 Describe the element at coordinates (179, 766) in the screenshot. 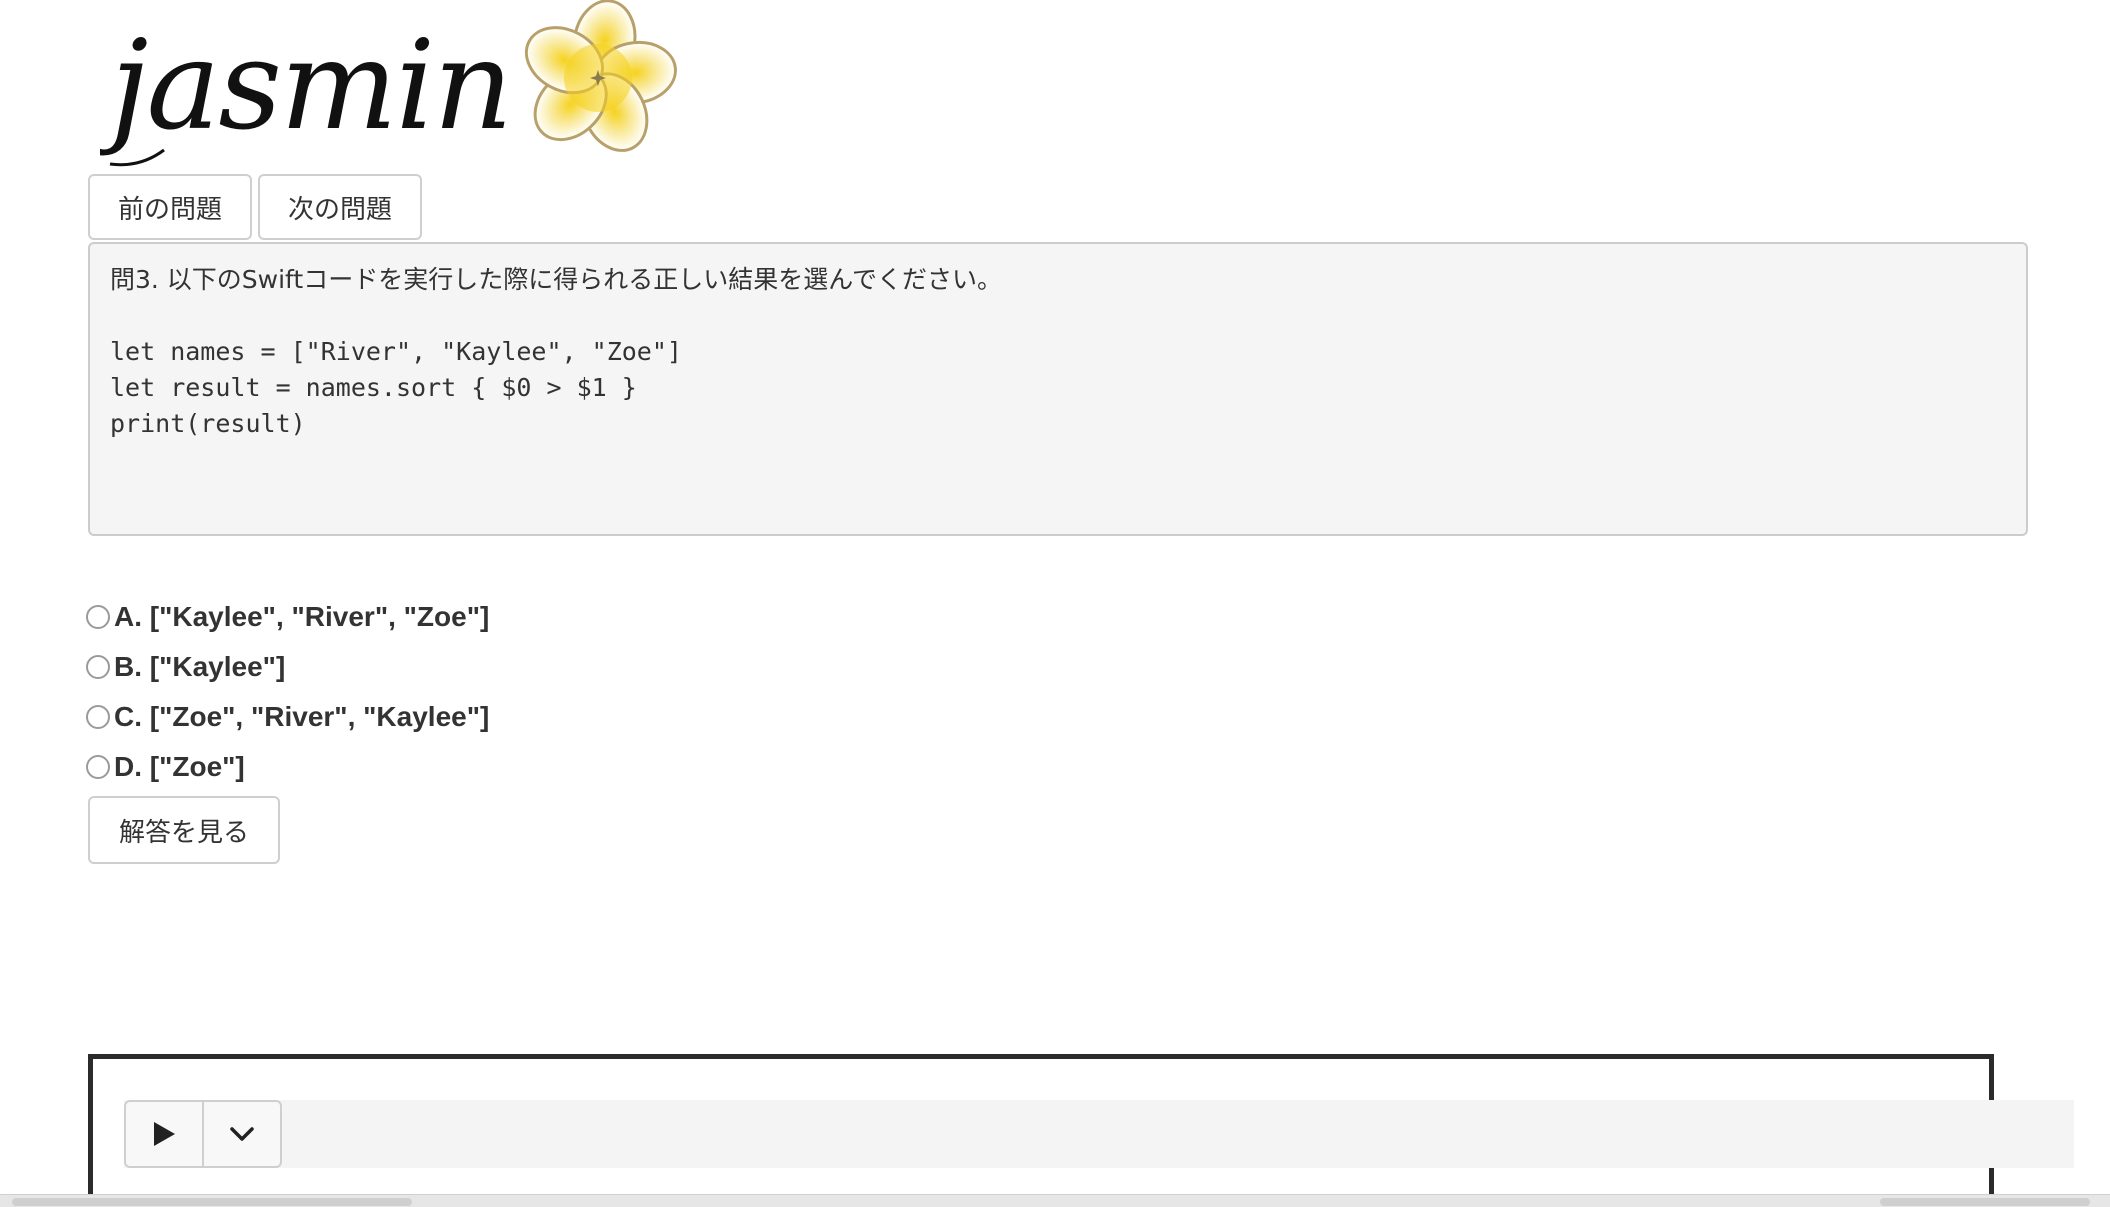

I see `option-label: D. ["Zoe"]` at that location.